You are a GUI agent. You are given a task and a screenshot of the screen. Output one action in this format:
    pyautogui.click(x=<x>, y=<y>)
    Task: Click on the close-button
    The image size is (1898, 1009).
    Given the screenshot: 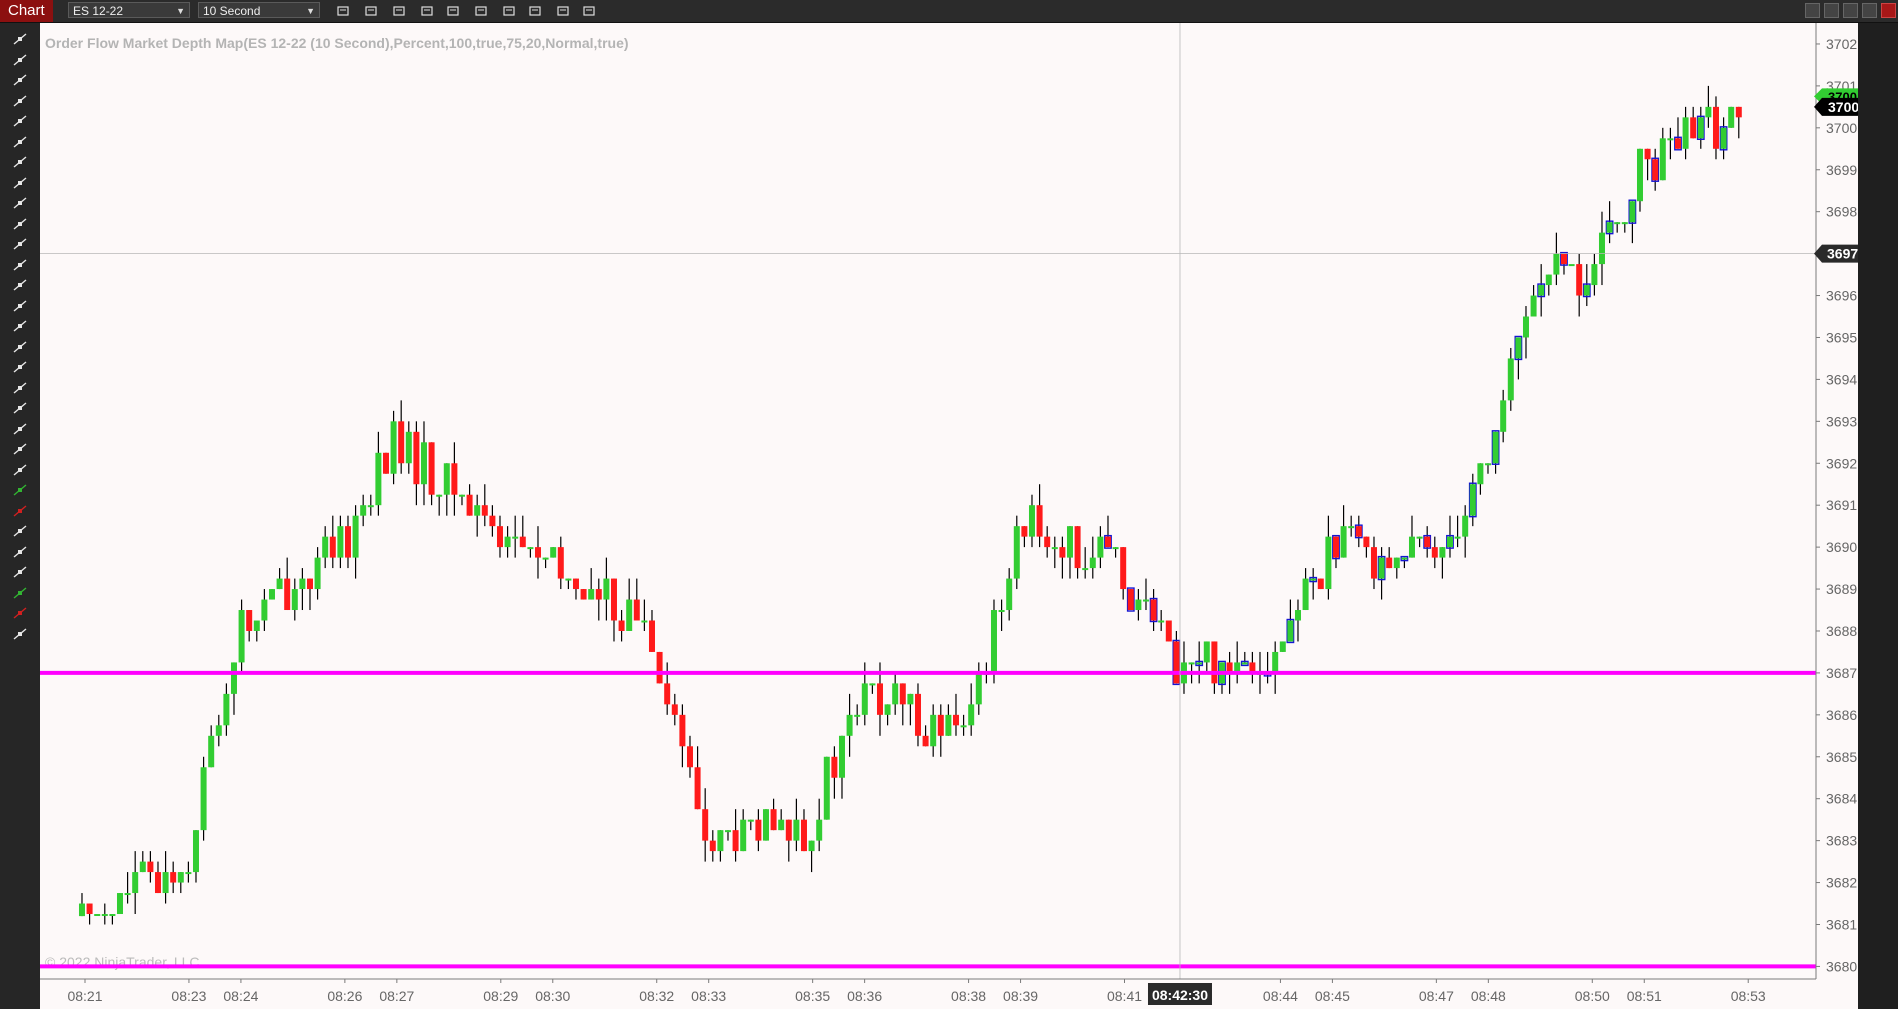 What is the action you would take?
    pyautogui.click(x=1888, y=10)
    